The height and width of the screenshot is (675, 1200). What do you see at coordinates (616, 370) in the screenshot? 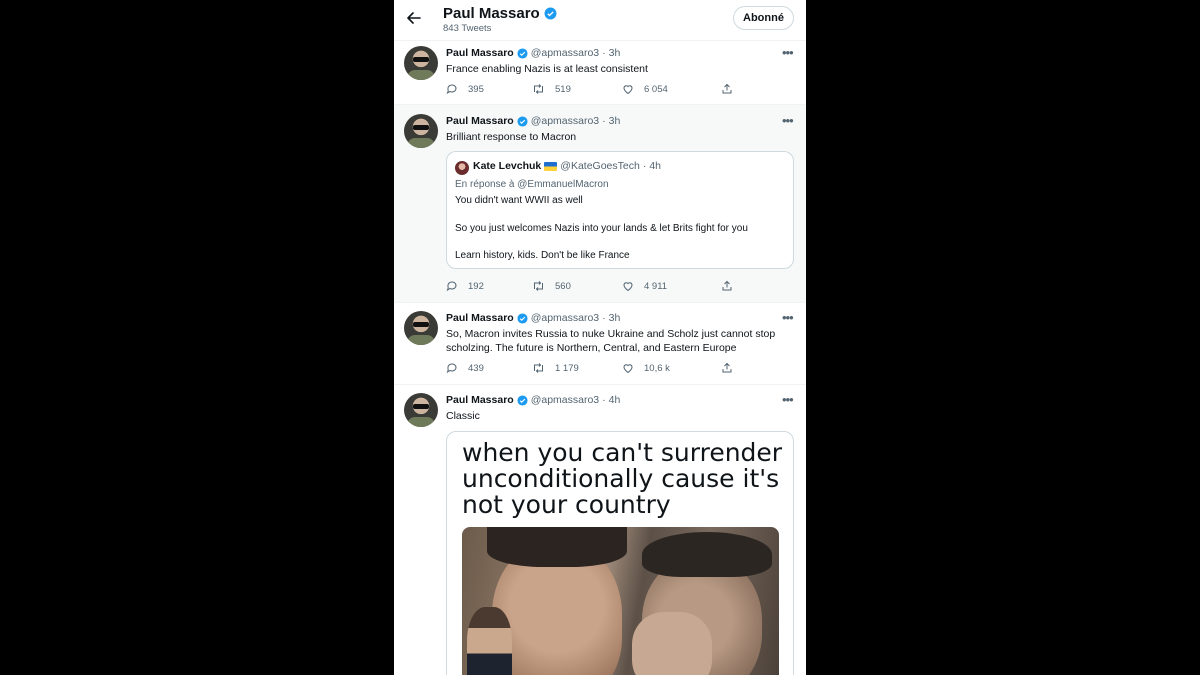
I see `tweet-actions: 439 1 179 10,6 k` at bounding box center [616, 370].